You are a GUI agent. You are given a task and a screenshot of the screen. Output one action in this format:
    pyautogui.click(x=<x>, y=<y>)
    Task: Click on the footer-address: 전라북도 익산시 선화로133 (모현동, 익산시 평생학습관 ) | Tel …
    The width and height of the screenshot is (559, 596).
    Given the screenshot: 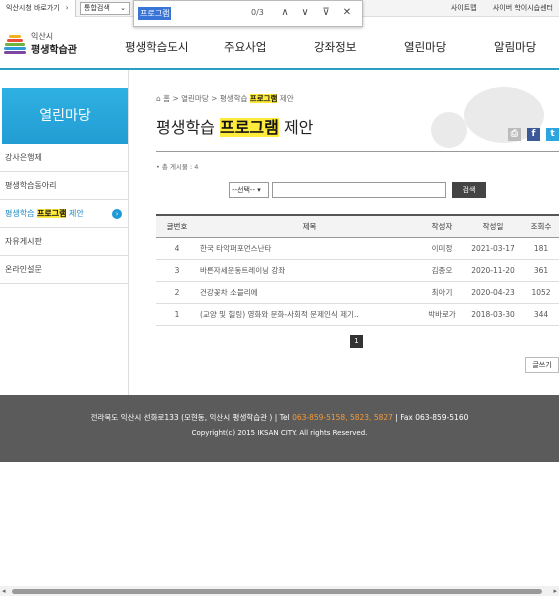 What is the action you would take?
    pyautogui.click(x=279, y=417)
    